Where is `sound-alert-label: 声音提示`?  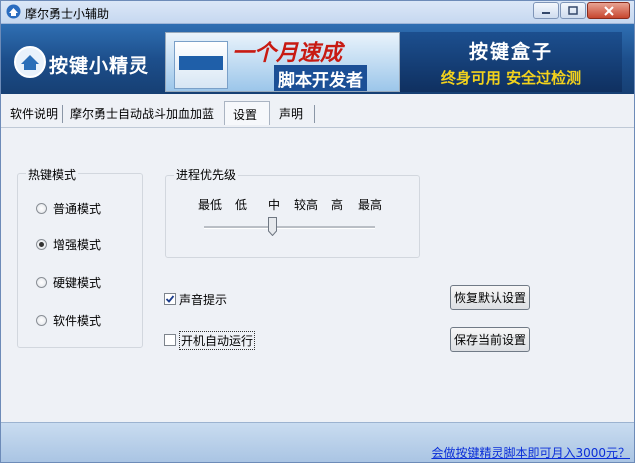
sound-alert-label: 声音提示 is located at coordinates (203, 299).